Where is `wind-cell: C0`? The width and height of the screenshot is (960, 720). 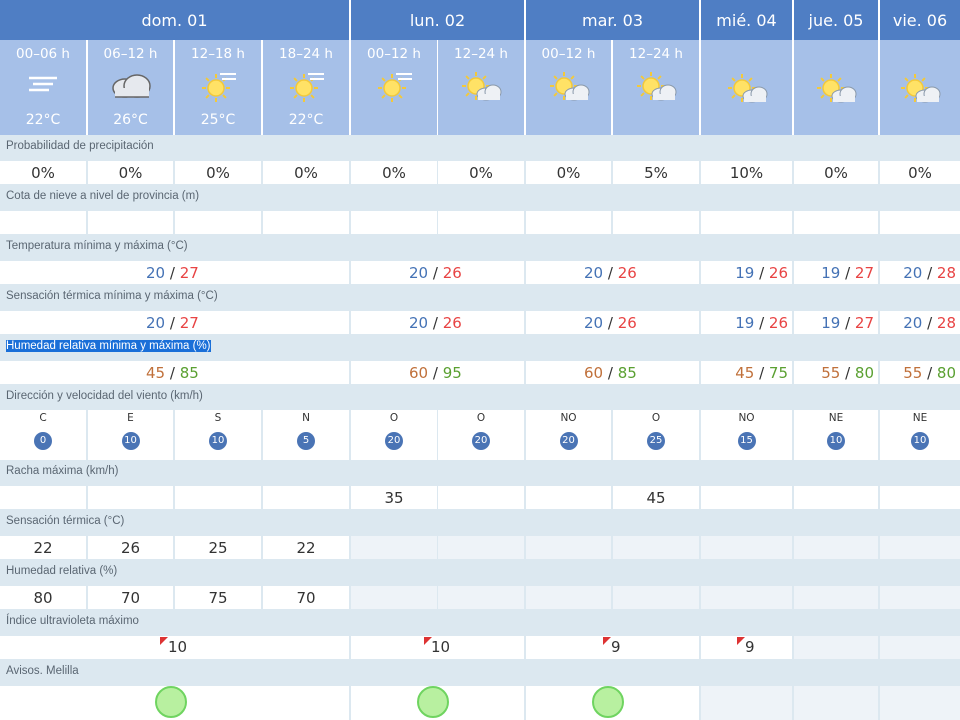
wind-cell: C0 is located at coordinates (43, 435).